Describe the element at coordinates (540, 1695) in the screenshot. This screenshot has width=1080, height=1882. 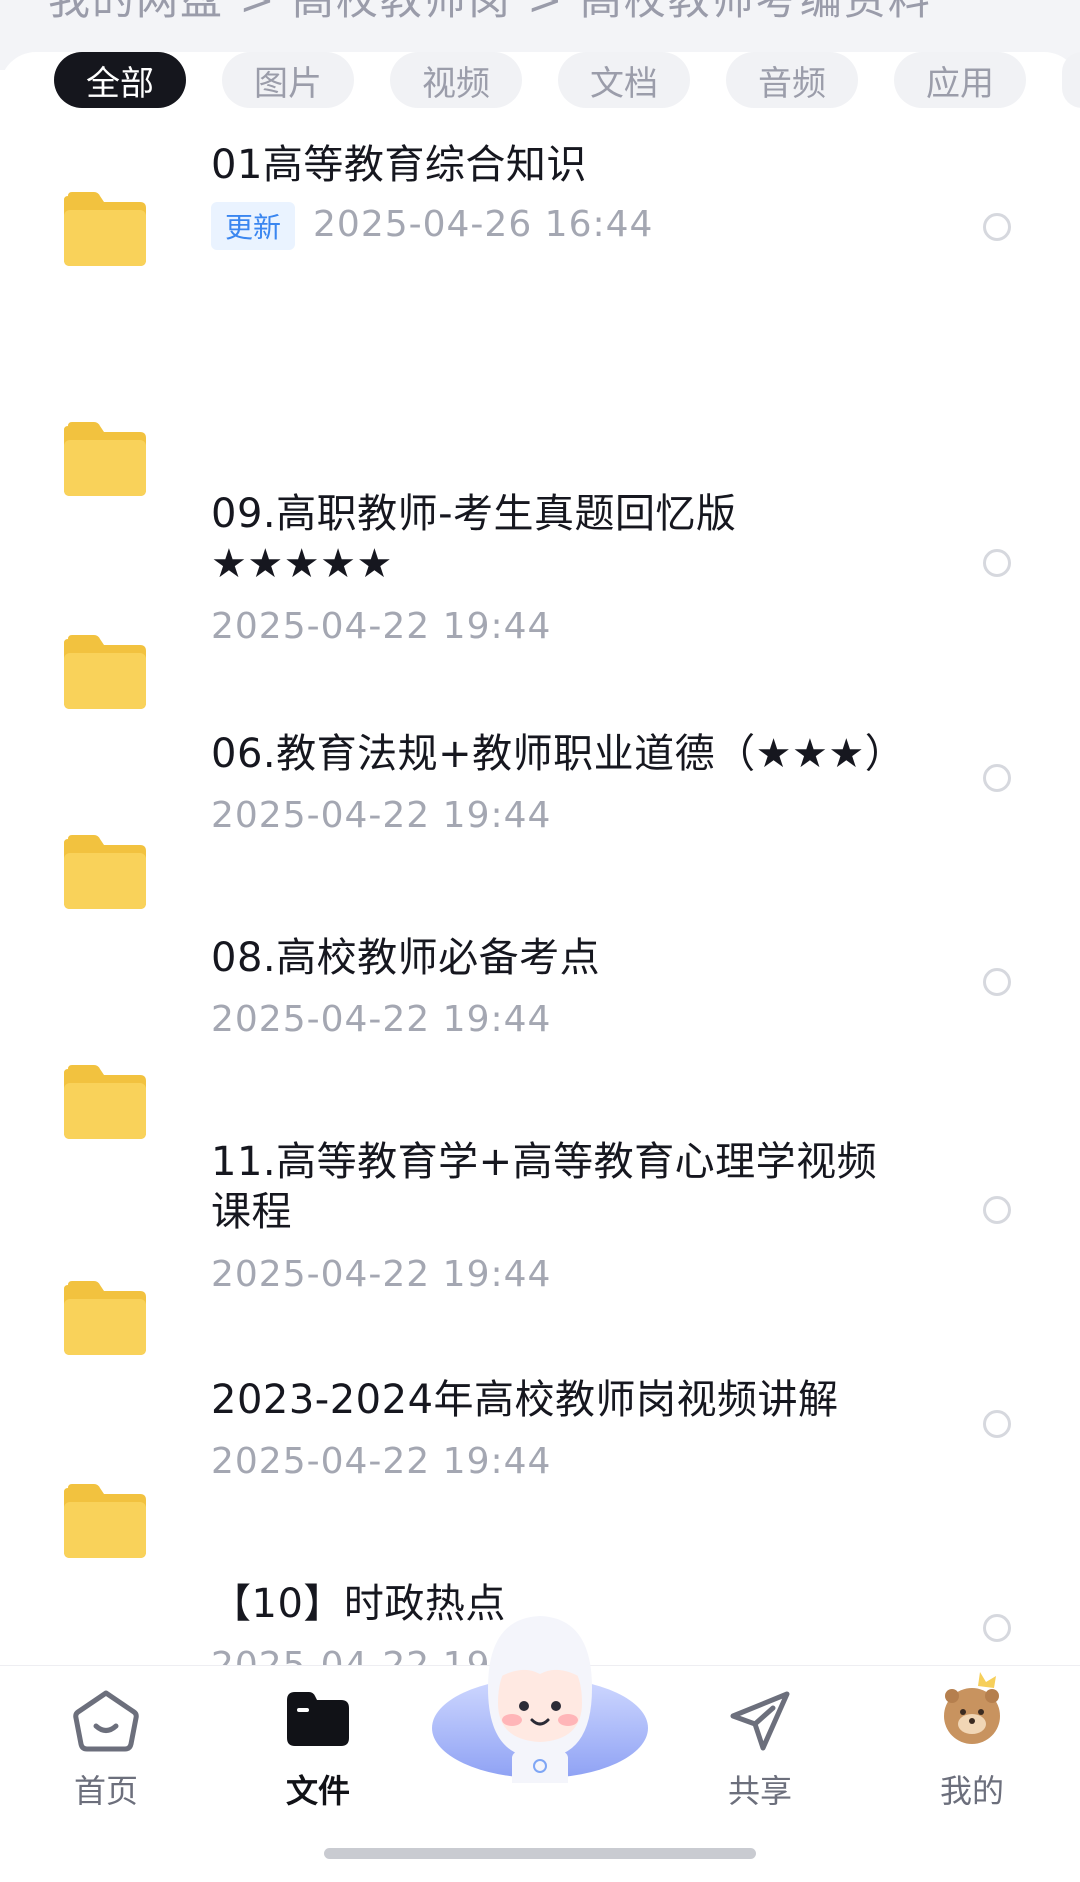
I see `ai-assistant-mascot` at that location.